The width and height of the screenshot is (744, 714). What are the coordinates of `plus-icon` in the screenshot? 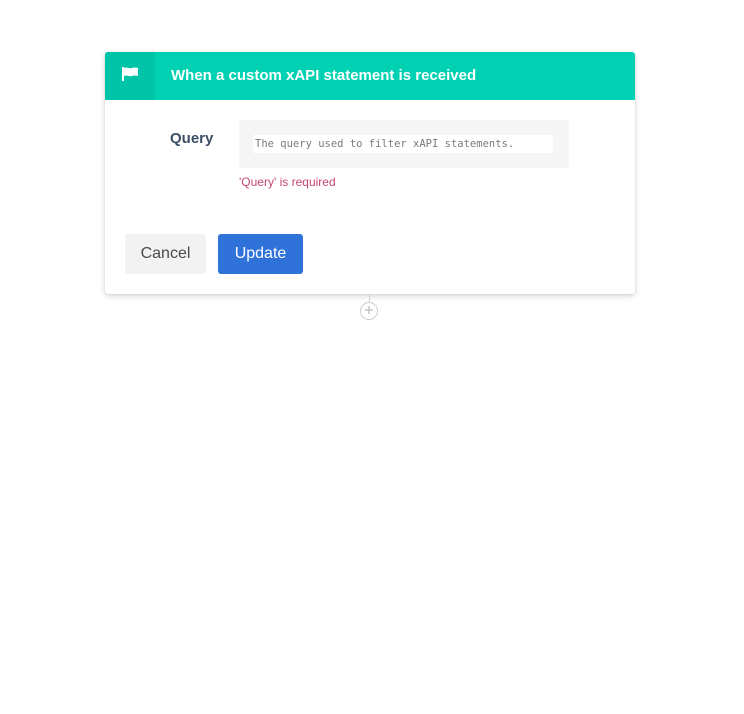 It's located at (369, 311).